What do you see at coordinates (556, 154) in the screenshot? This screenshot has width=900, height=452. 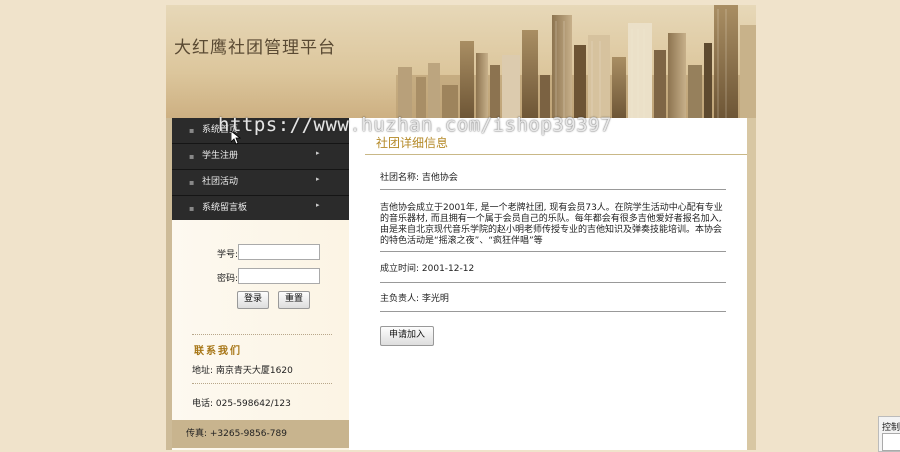 I see `title-underline` at bounding box center [556, 154].